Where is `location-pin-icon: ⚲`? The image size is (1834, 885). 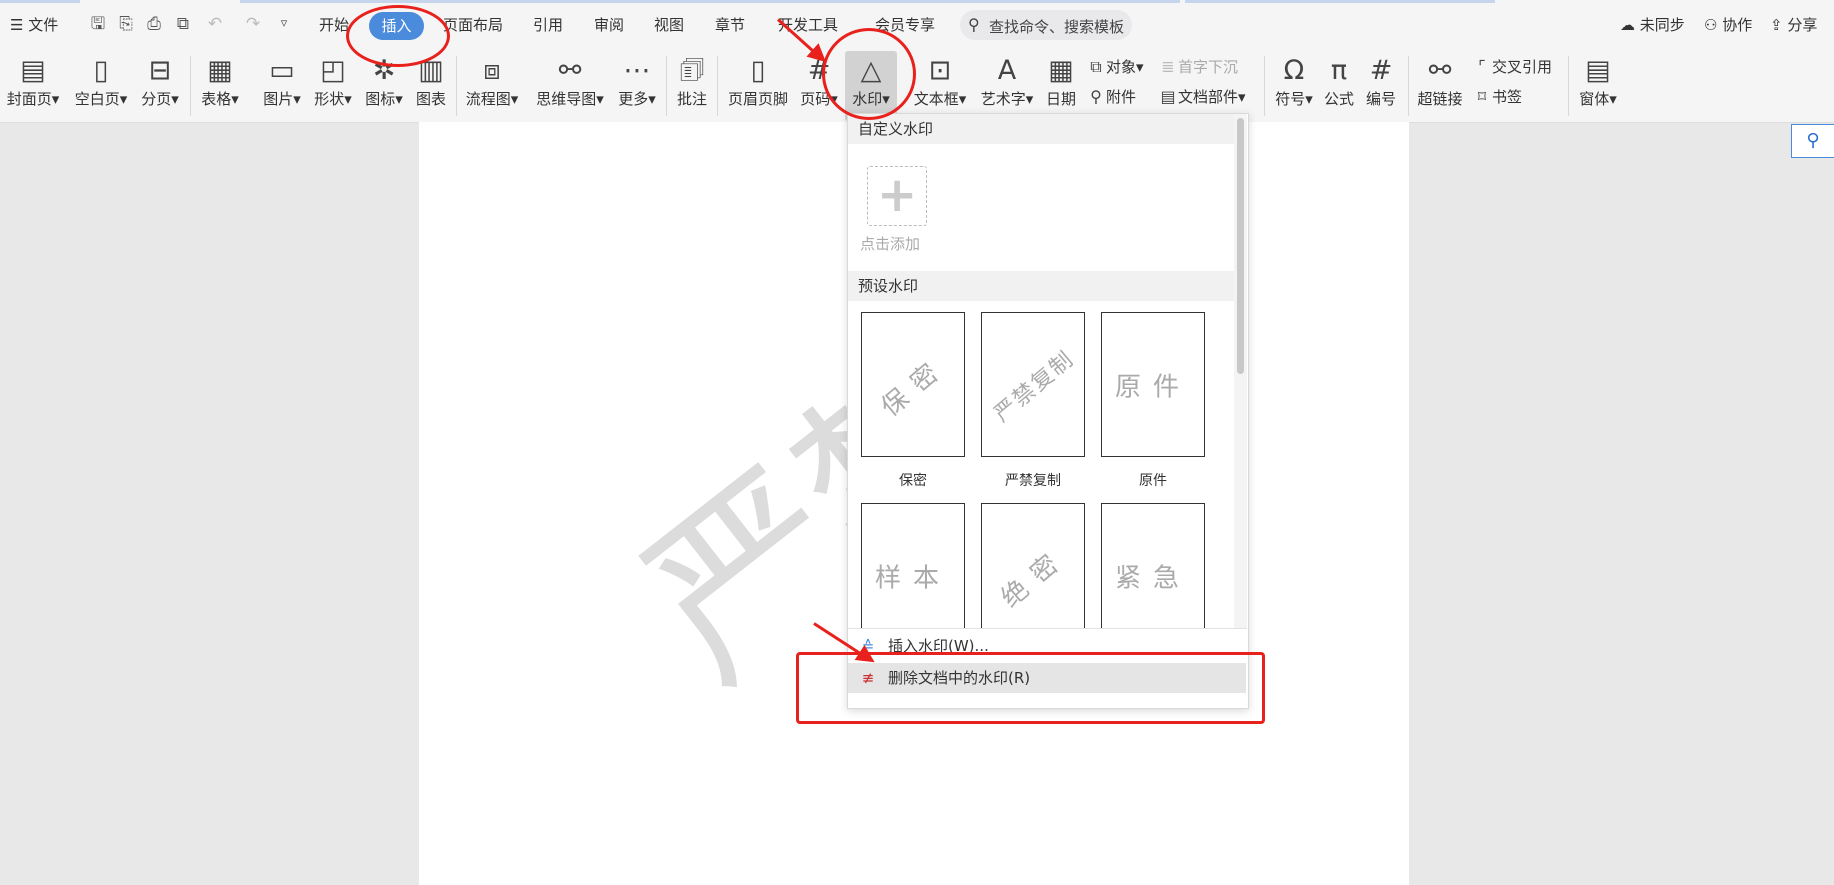
location-pin-icon: ⚲ is located at coordinates (1812, 141).